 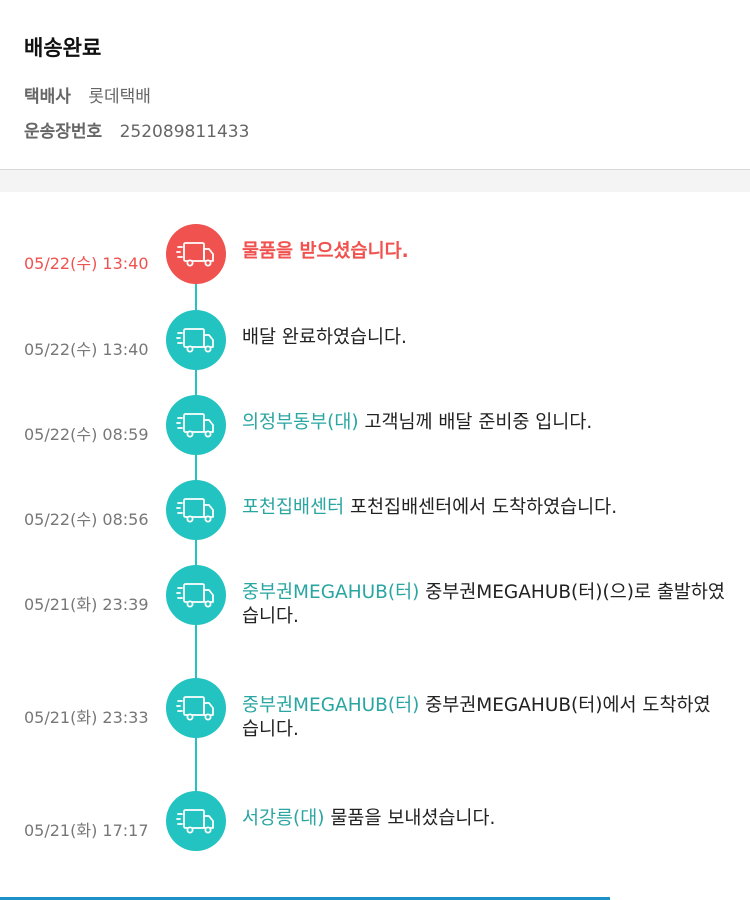 What do you see at coordinates (86, 604) in the screenshot?
I see `event-time: 05/21(화) 23:39` at bounding box center [86, 604].